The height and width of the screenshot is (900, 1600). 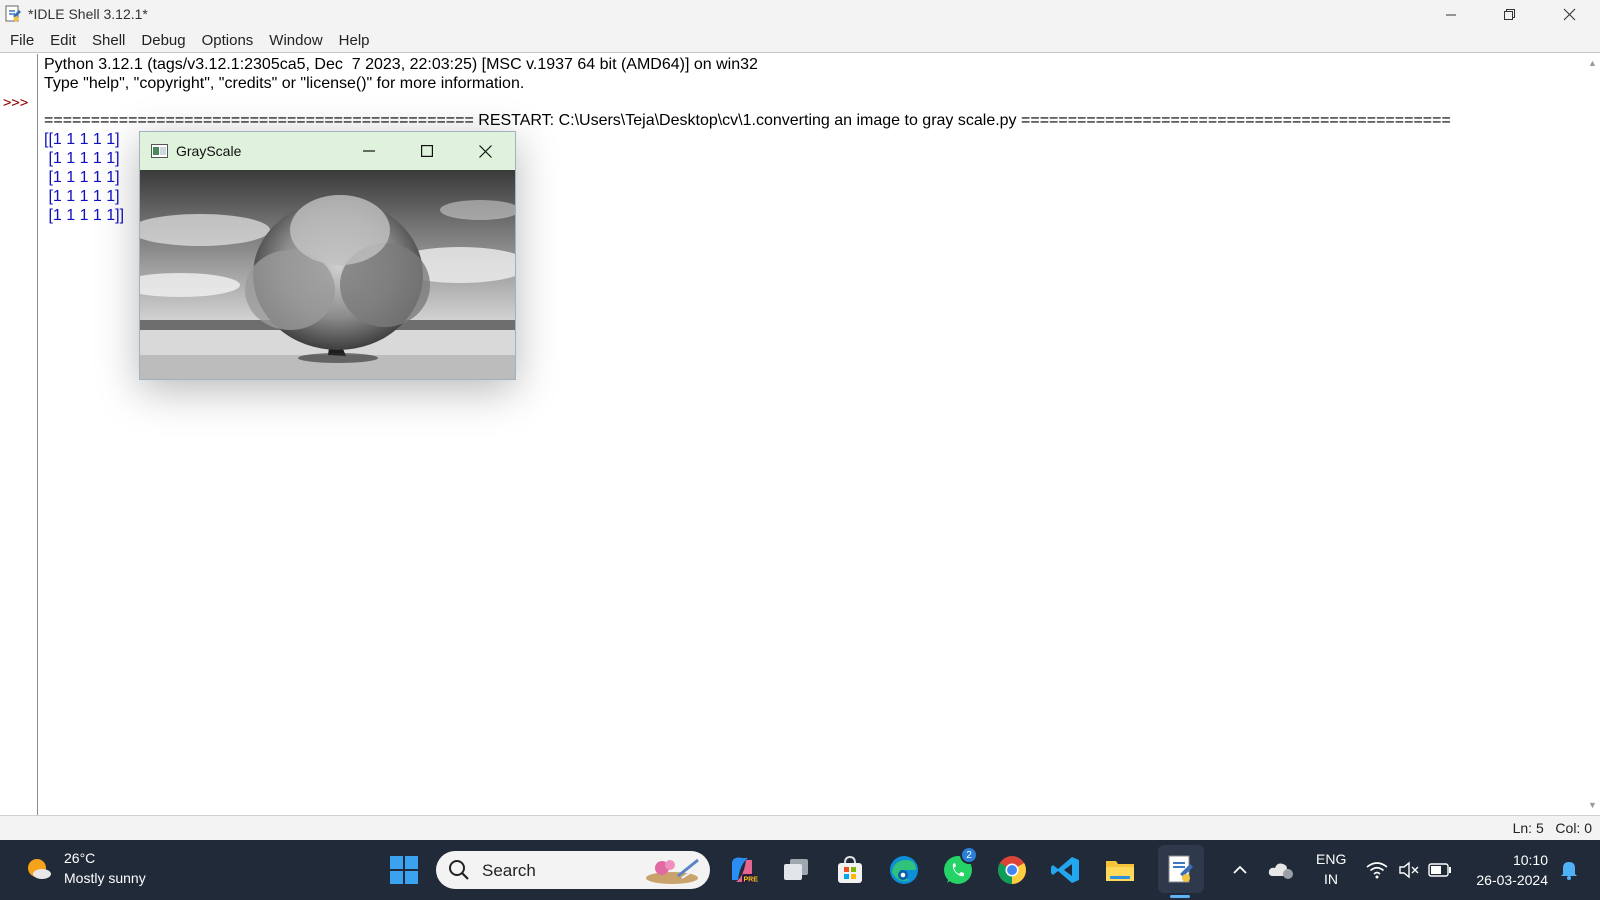 I want to click on search-label: Search, so click(x=509, y=870).